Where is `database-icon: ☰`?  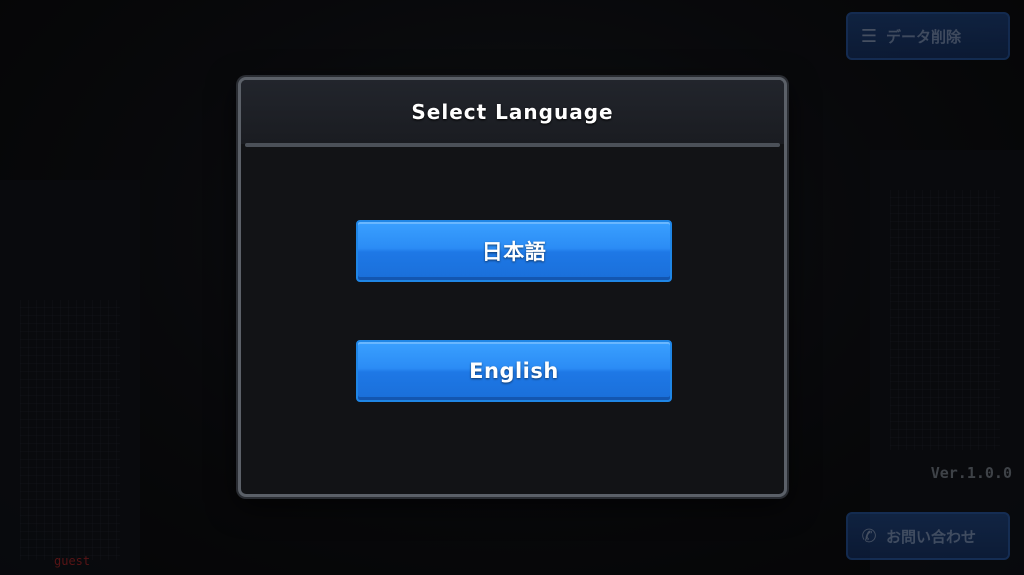 database-icon: ☰ is located at coordinates (869, 36).